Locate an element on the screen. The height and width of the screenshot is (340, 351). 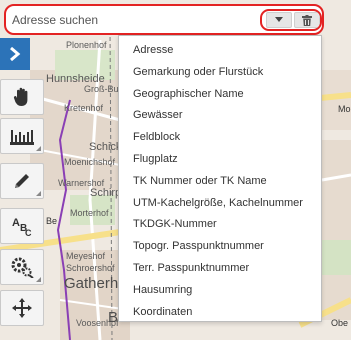
abc-icon: A B C is located at coordinates (22, 227).